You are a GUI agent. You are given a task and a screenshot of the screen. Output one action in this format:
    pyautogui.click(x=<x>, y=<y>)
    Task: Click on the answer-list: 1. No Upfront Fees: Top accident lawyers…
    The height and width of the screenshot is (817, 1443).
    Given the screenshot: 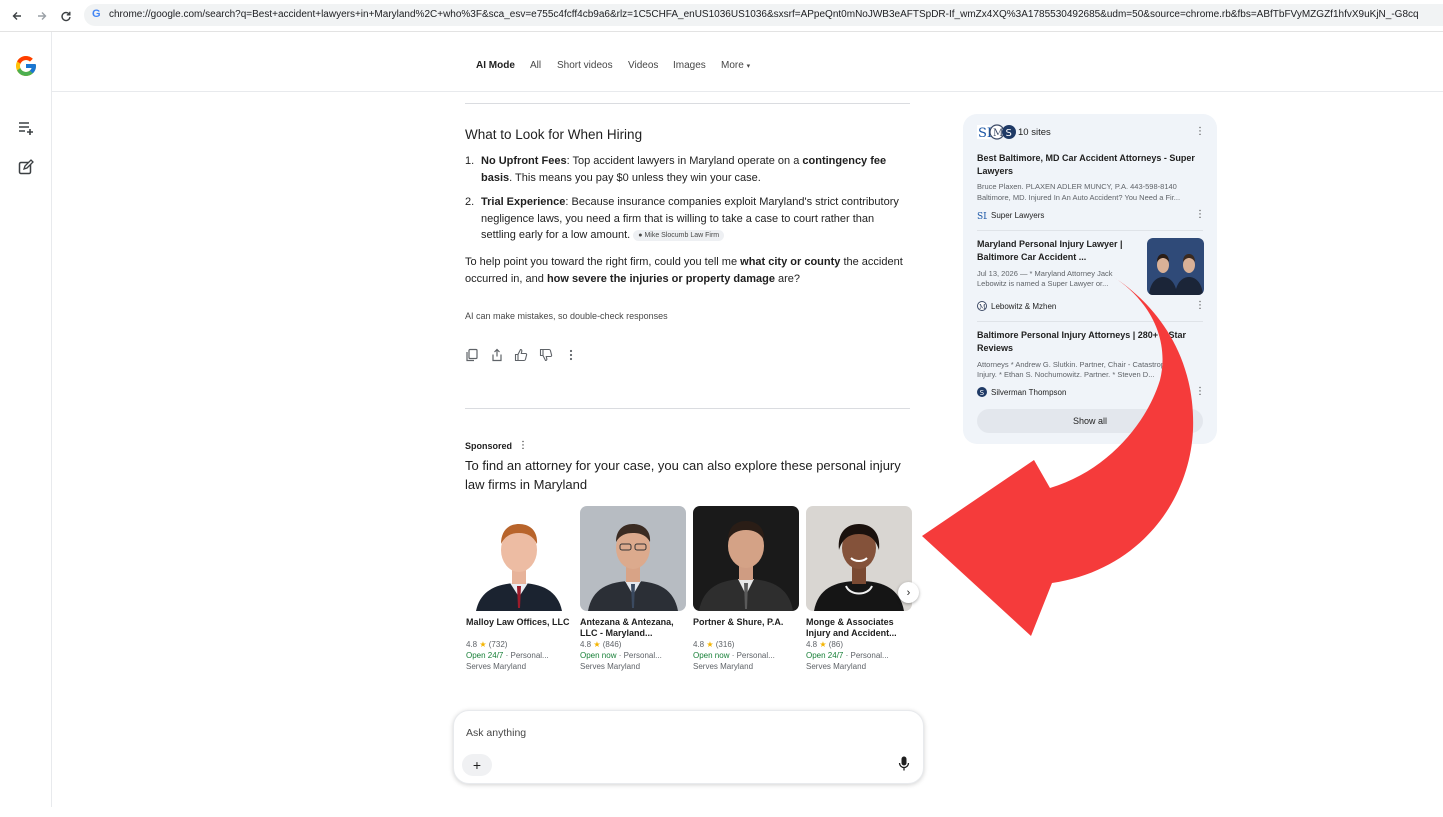 What is the action you would take?
    pyautogui.click(x=685, y=202)
    